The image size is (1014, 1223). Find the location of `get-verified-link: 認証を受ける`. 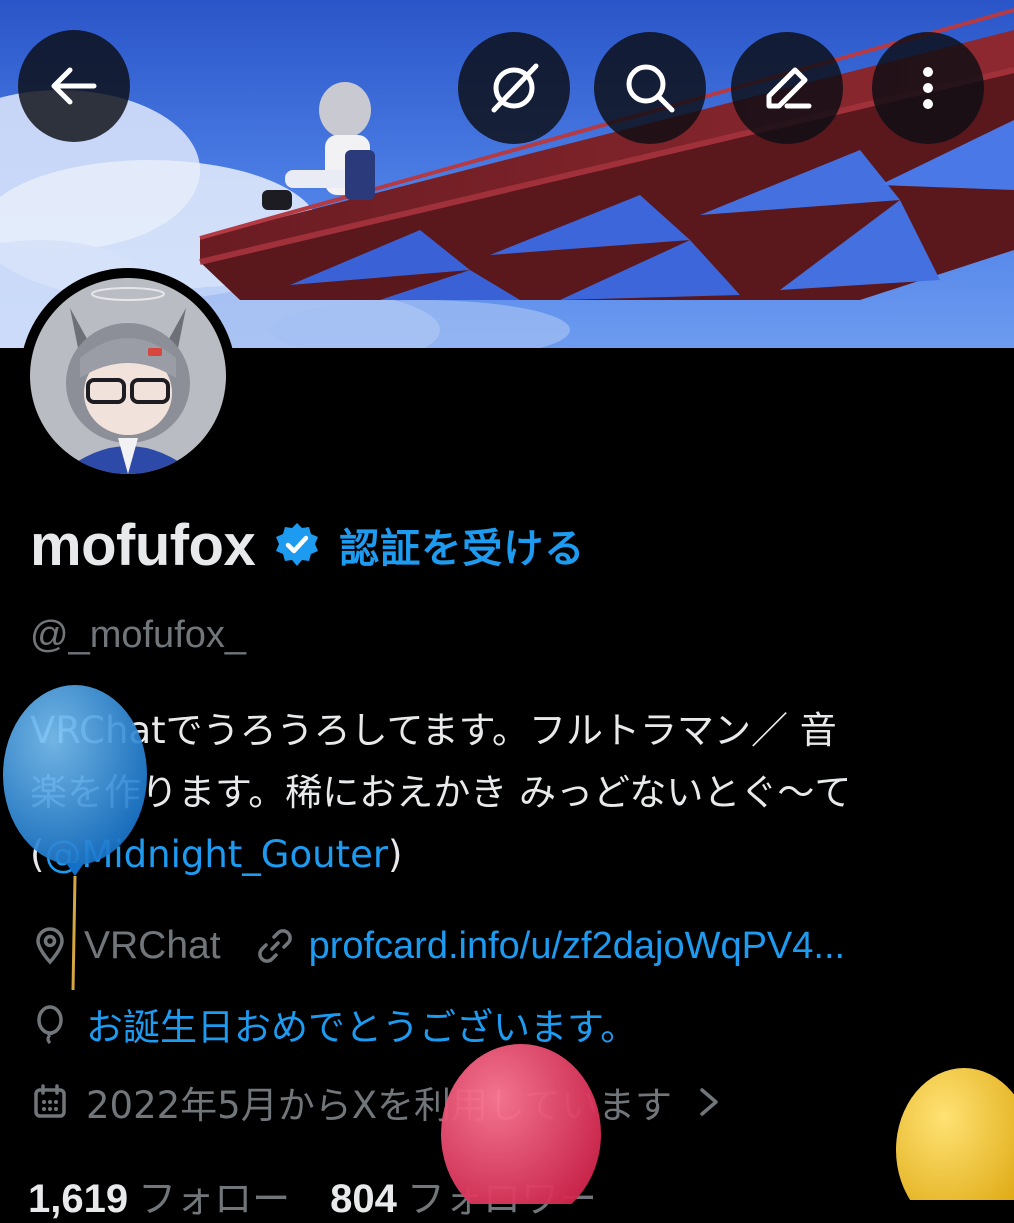

get-verified-link: 認証を受ける is located at coordinates (462, 545).